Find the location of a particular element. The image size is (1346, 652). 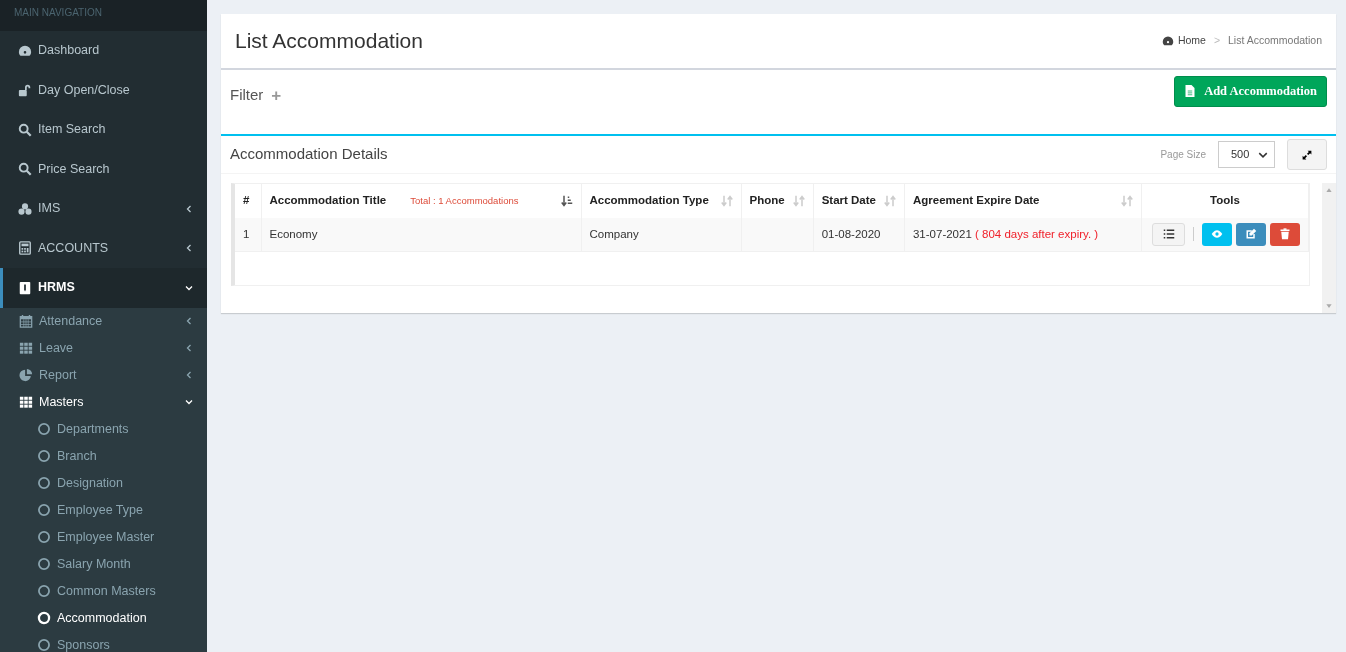

sort-descending-icon is located at coordinates (566, 201).